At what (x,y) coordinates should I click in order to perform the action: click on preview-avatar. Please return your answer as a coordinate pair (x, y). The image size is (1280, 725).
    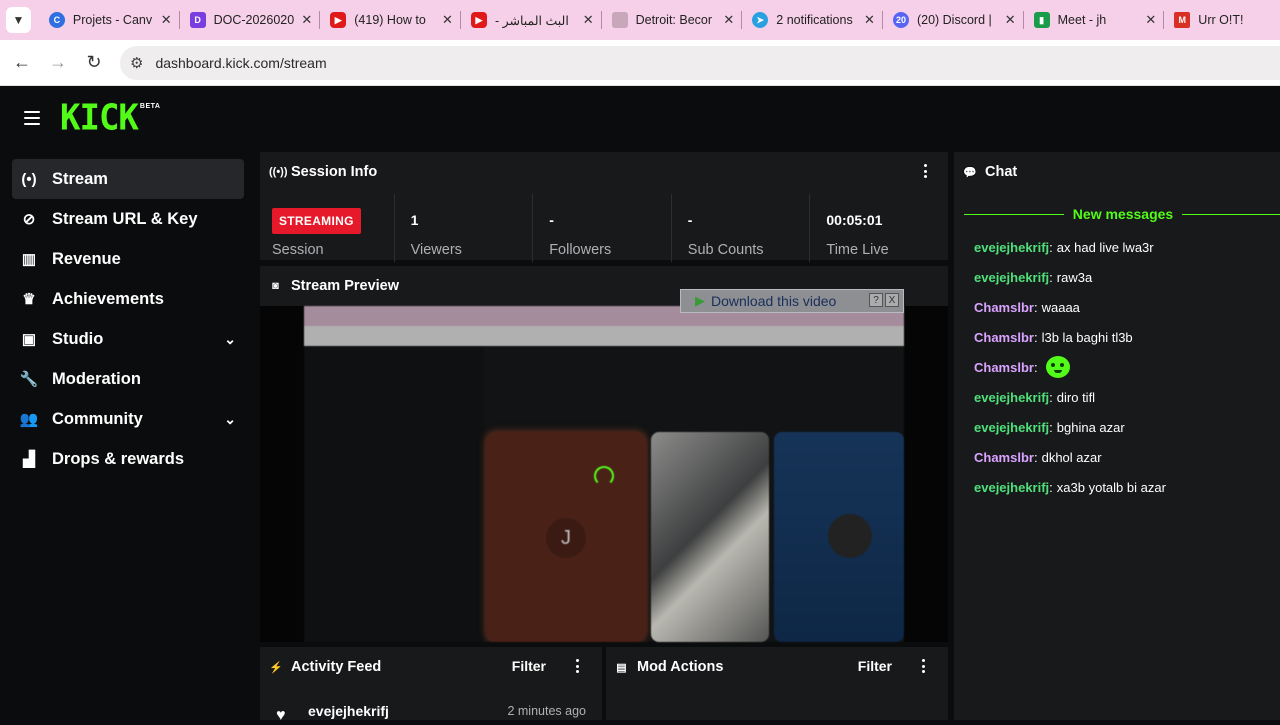
    Looking at the image, I should click on (850, 536).